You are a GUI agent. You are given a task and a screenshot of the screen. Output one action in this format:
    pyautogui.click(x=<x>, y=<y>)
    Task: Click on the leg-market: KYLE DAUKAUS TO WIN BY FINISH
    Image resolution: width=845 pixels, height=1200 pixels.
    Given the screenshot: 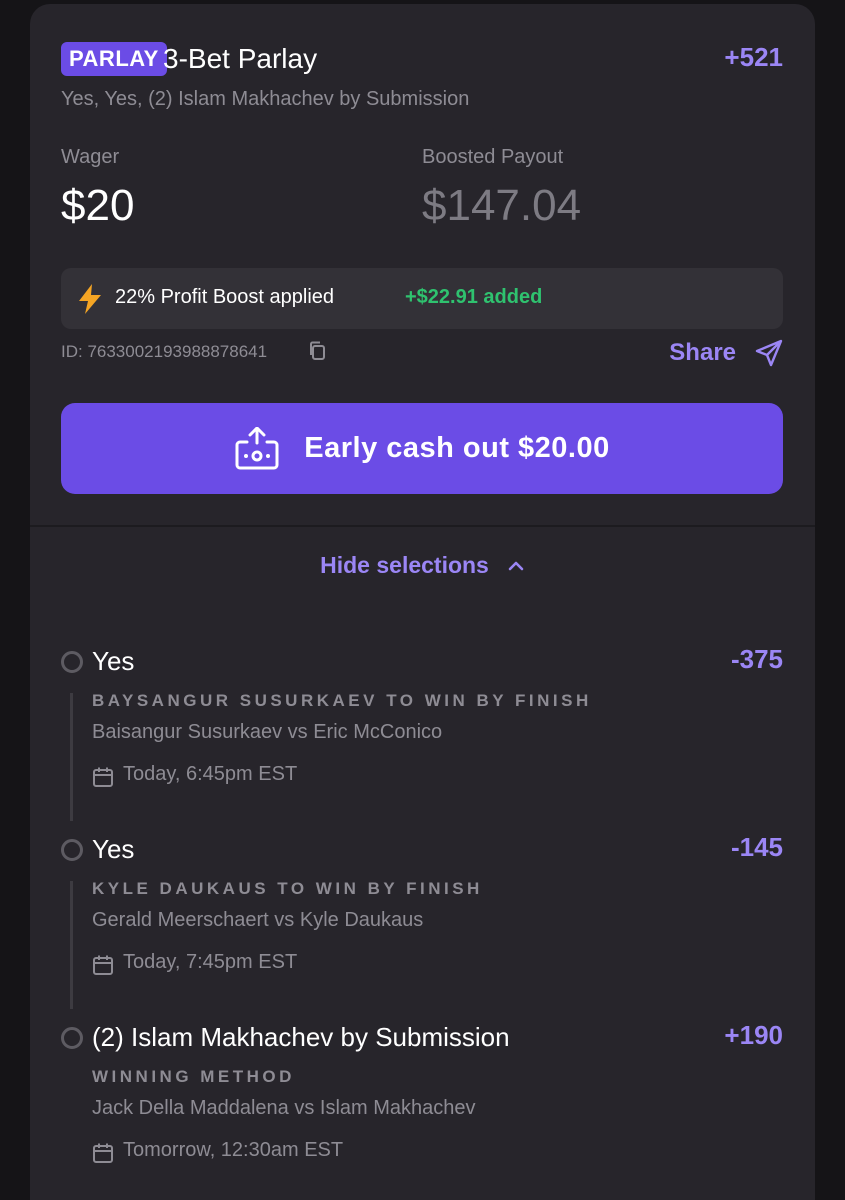 What is the action you would take?
    pyautogui.click(x=287, y=888)
    